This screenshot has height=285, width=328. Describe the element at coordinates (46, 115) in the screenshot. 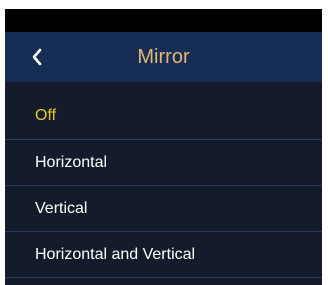

I see `option-label: Off` at that location.